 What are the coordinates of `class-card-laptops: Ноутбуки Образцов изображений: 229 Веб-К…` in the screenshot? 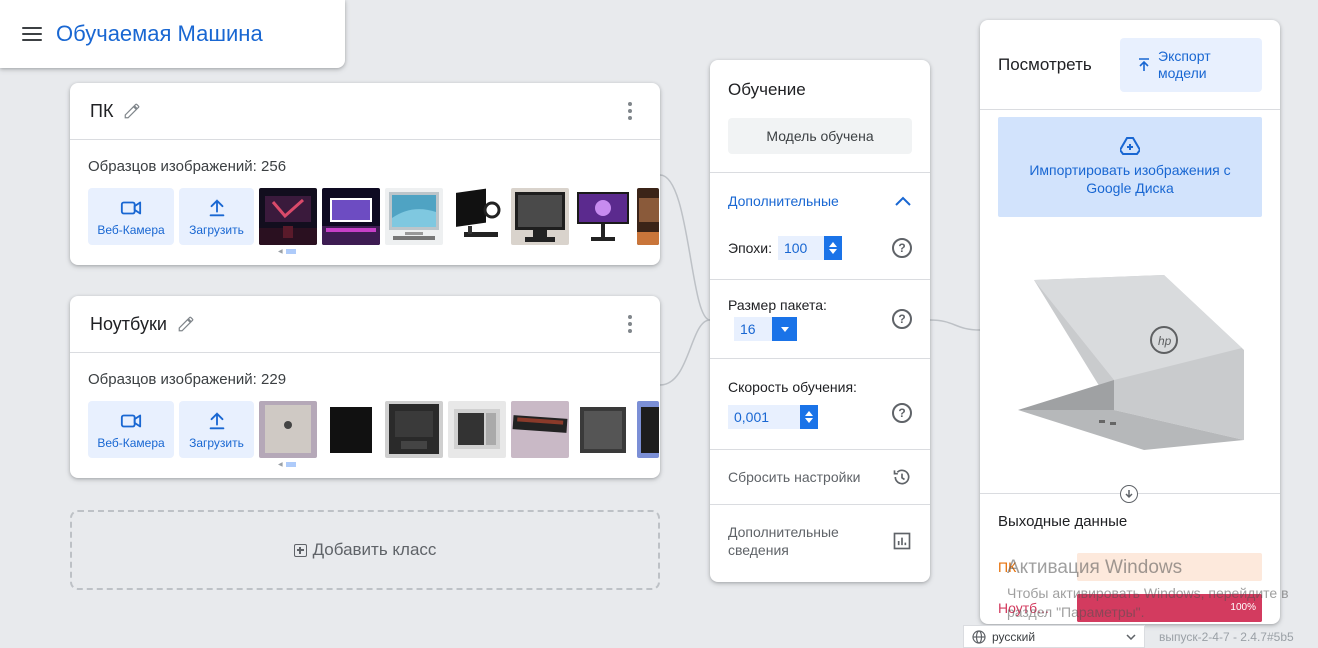 It's located at (365, 387).